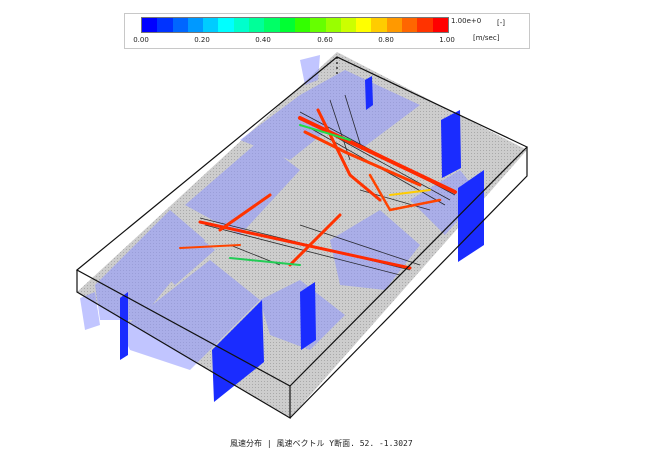 The image size is (648, 458). I want to click on view-caption: 風速分布 | 風速ベクトル Y断面. 52. -1.3027, so click(420, 444).